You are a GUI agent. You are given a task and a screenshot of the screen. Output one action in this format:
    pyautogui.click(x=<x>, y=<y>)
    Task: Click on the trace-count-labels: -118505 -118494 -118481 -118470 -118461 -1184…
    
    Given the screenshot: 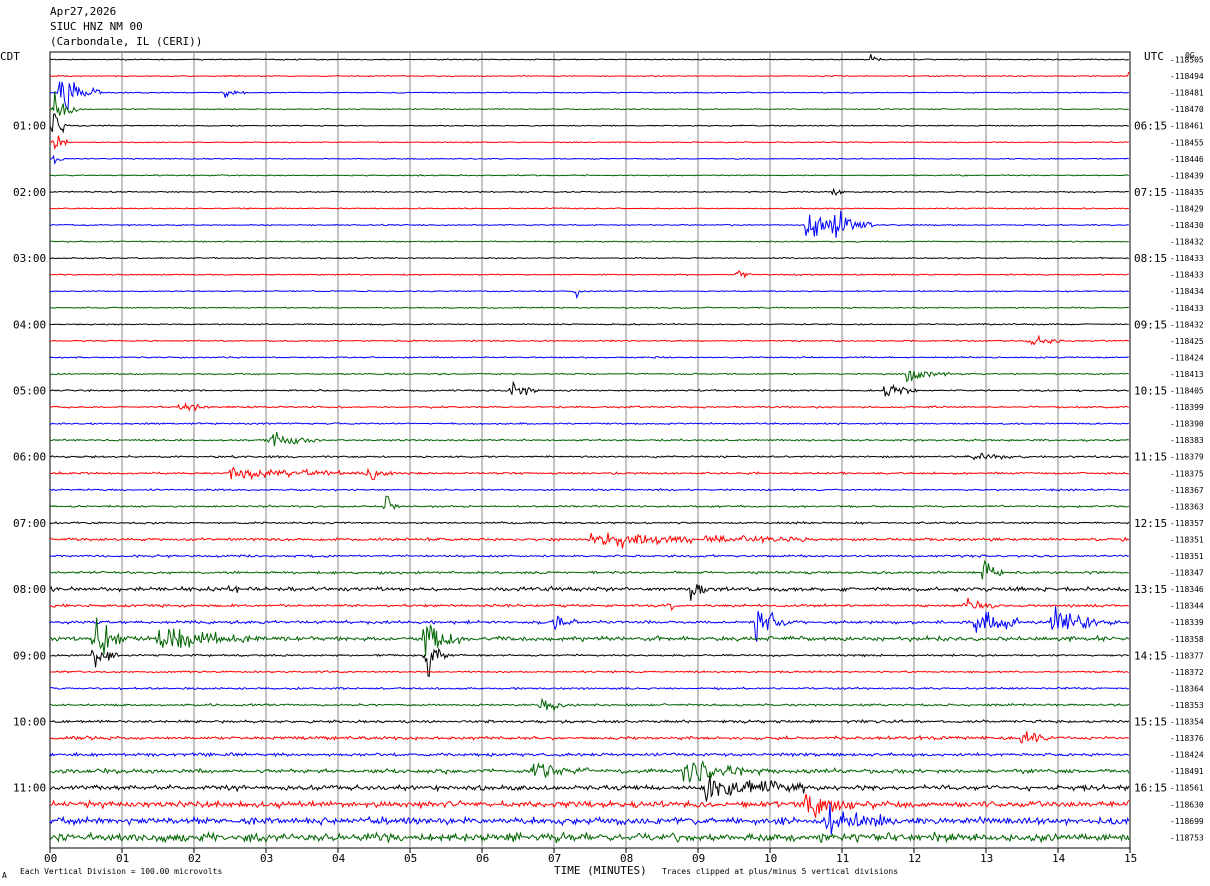 What is the action you would take?
    pyautogui.click(x=1187, y=449)
    